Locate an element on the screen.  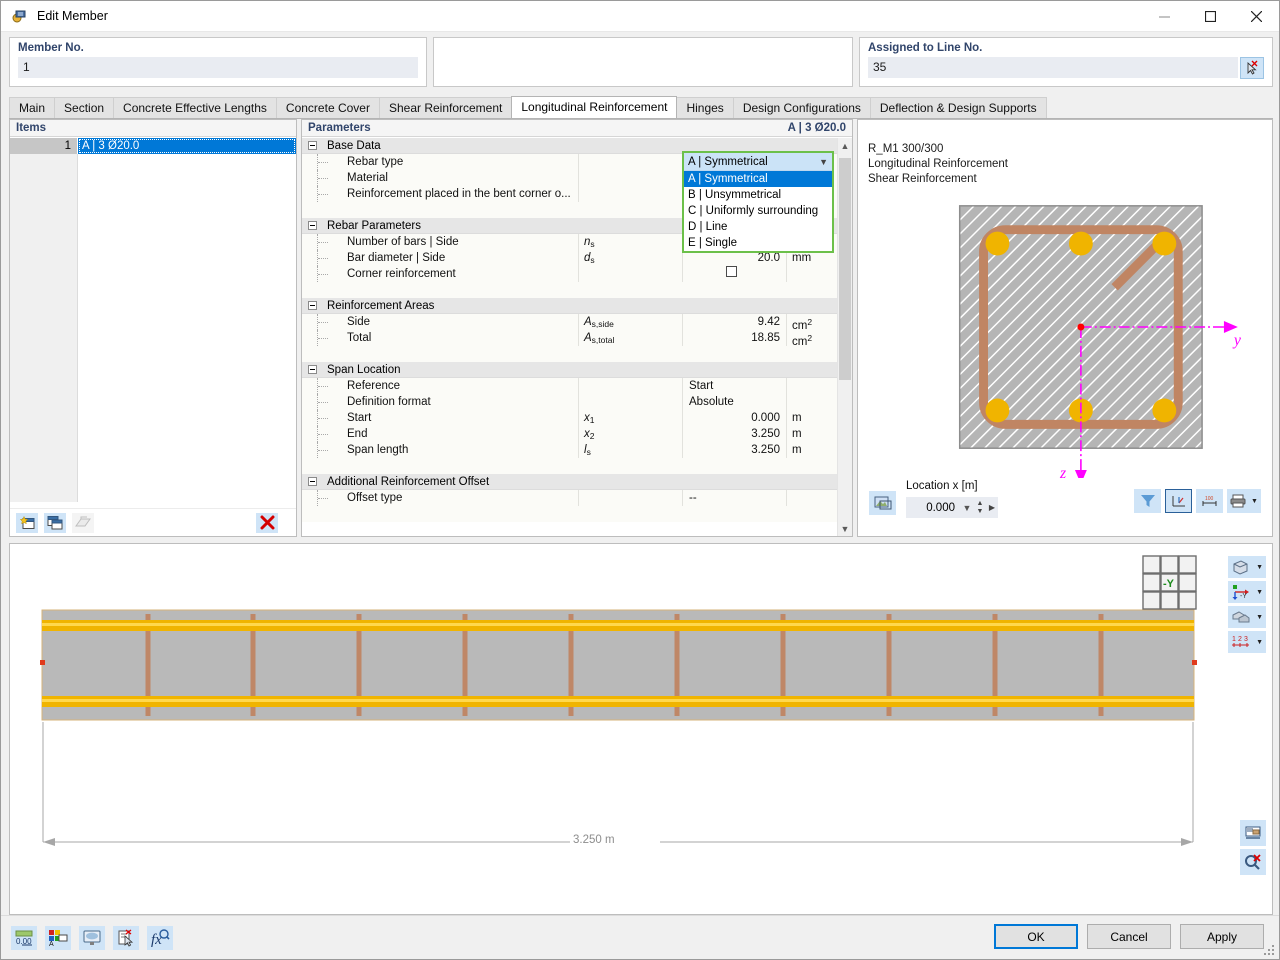
tab-concrete-cover: Concrete Cover is located at coordinates (327, 107).